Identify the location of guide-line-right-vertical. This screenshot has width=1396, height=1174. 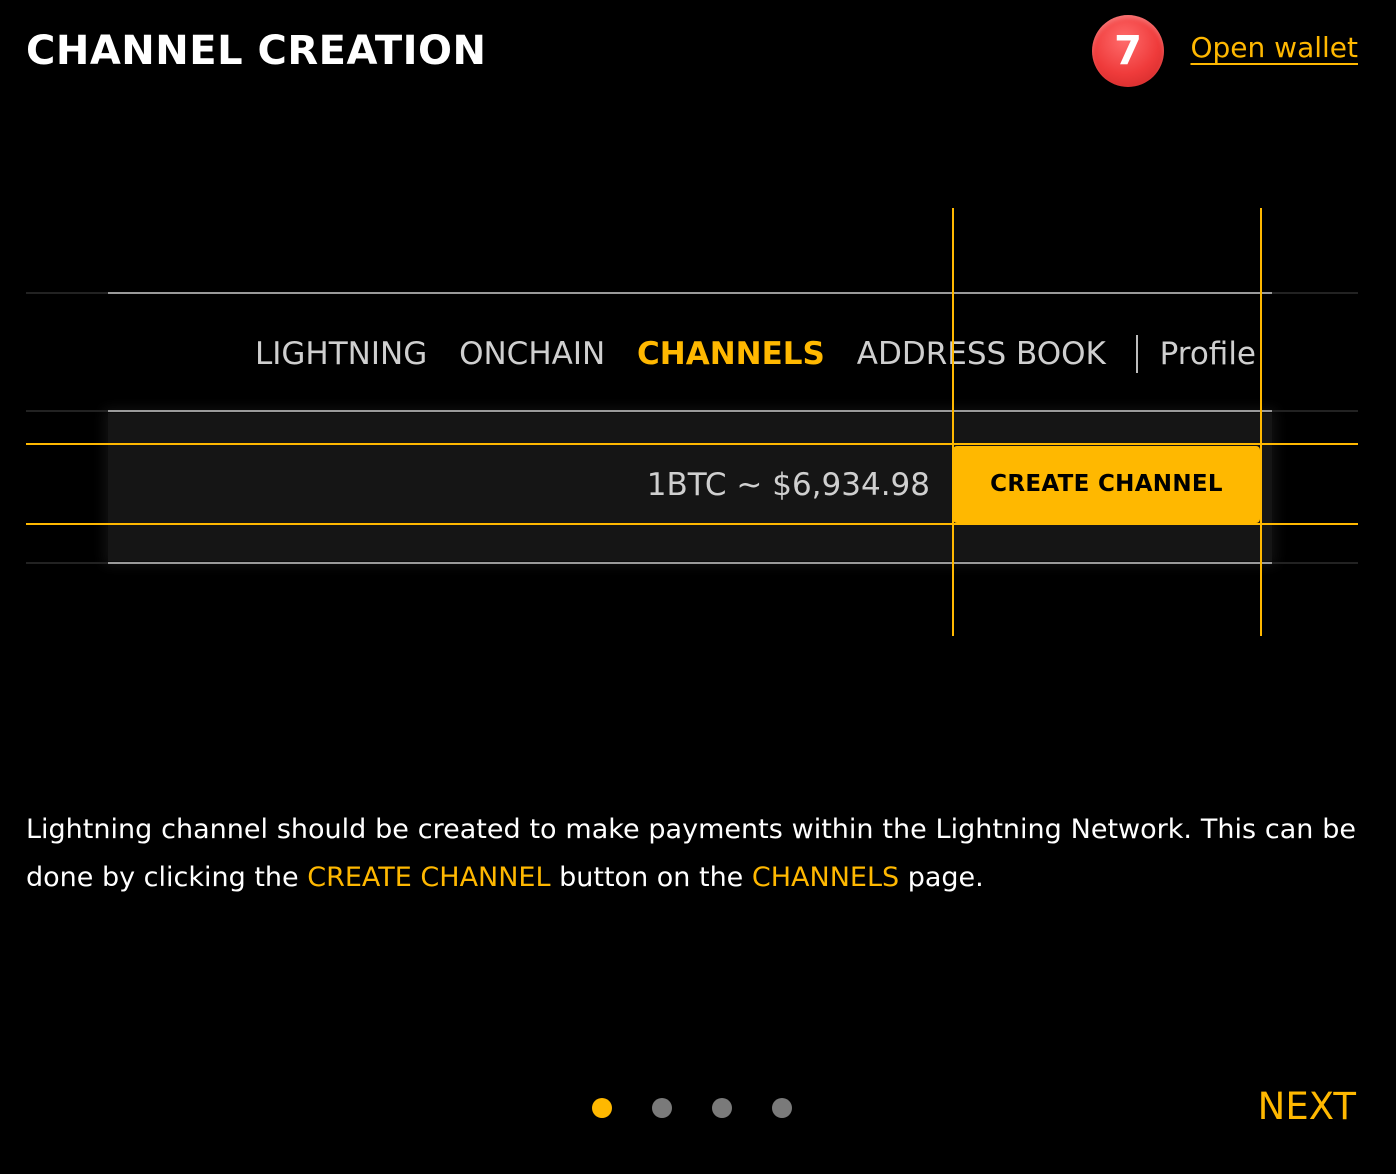
(1261, 422).